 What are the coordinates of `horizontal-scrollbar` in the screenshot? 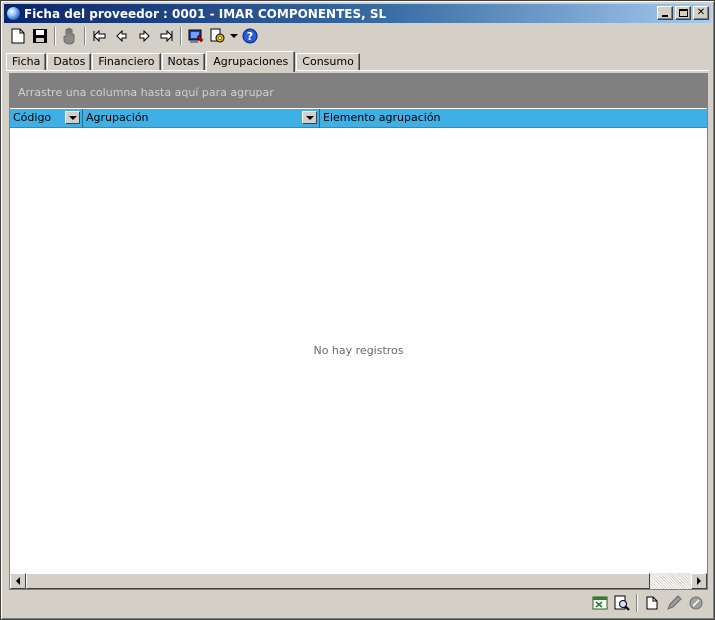 It's located at (358, 581).